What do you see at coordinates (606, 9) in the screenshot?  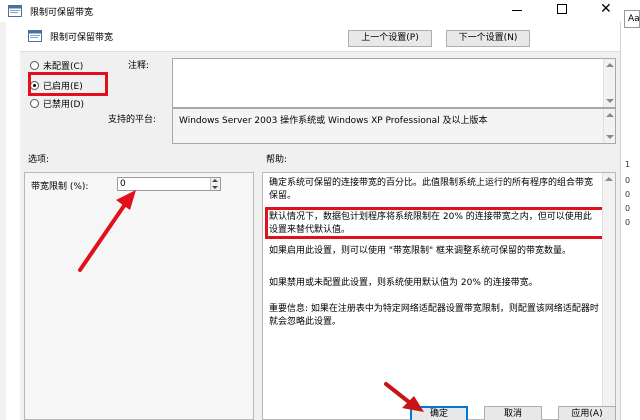 I see `close-button: ✕` at bounding box center [606, 9].